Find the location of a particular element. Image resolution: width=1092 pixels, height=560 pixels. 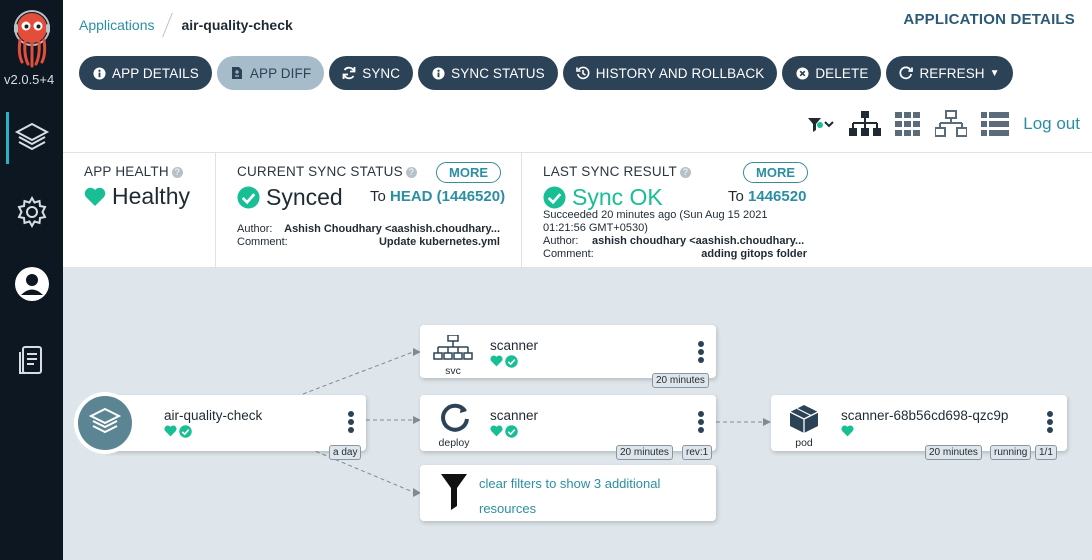

last-sync-revision-link: 1446520 is located at coordinates (777, 196).